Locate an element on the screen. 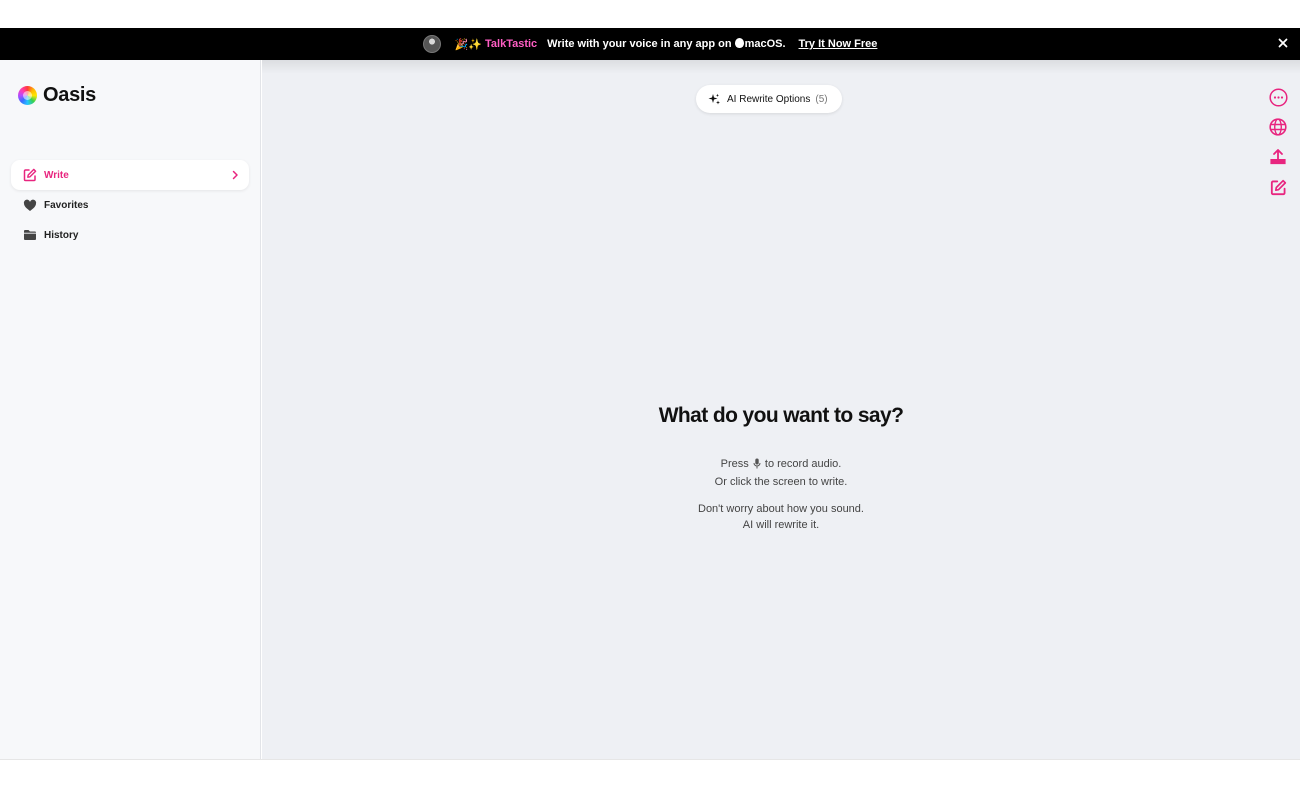 Image resolution: width=1300 pixels, height=788 pixels. sidebar-item-write: Write is located at coordinates (130, 175).